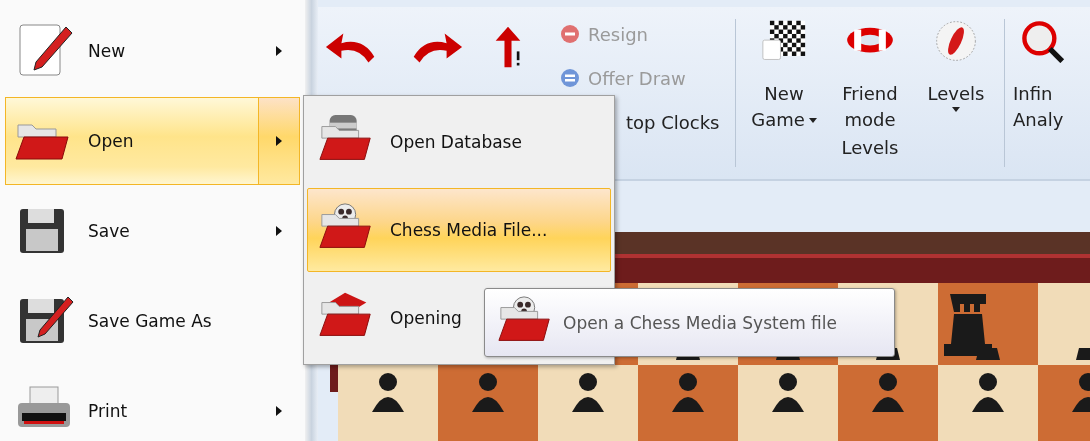 The image size is (1090, 441). I want to click on menu-item: Print, so click(152, 404).